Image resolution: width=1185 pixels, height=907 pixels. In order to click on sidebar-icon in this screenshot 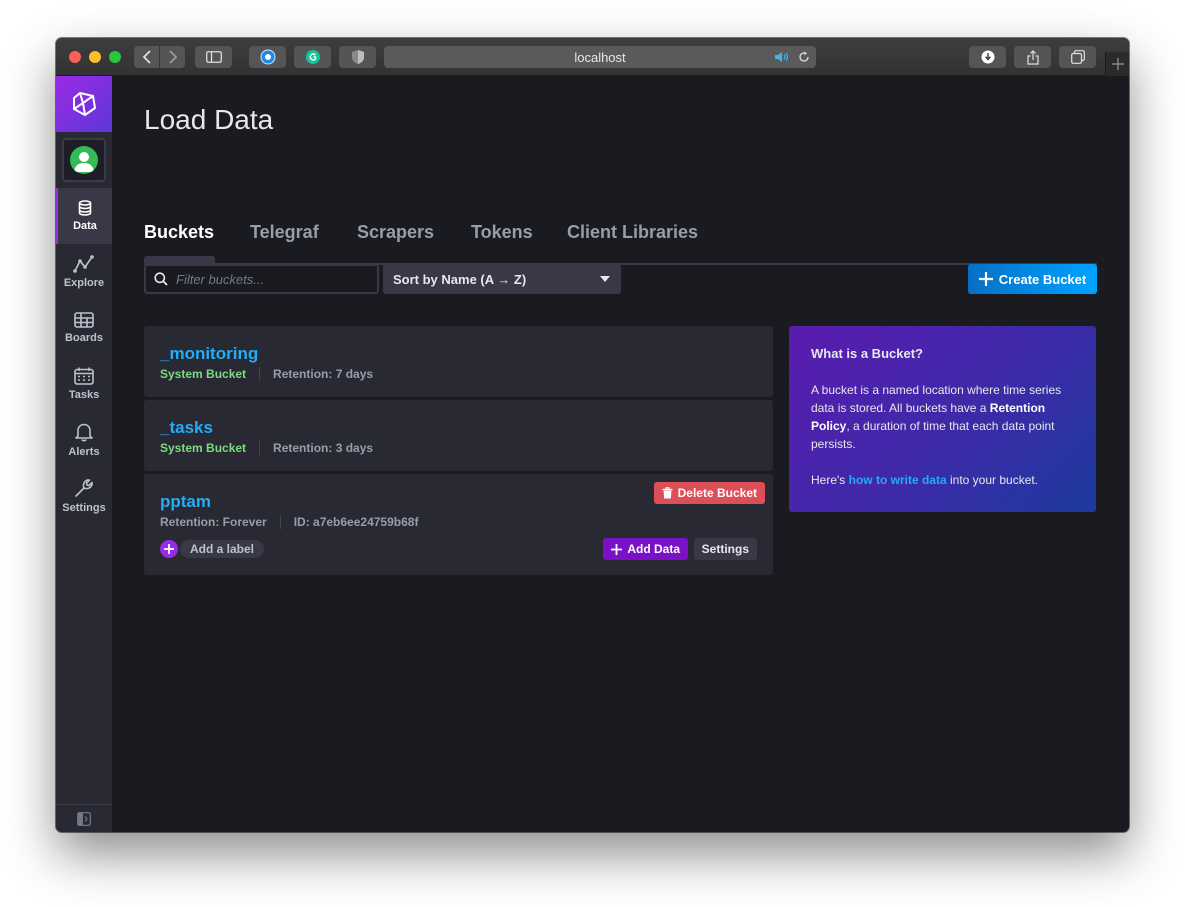, I will do `click(213, 57)`.